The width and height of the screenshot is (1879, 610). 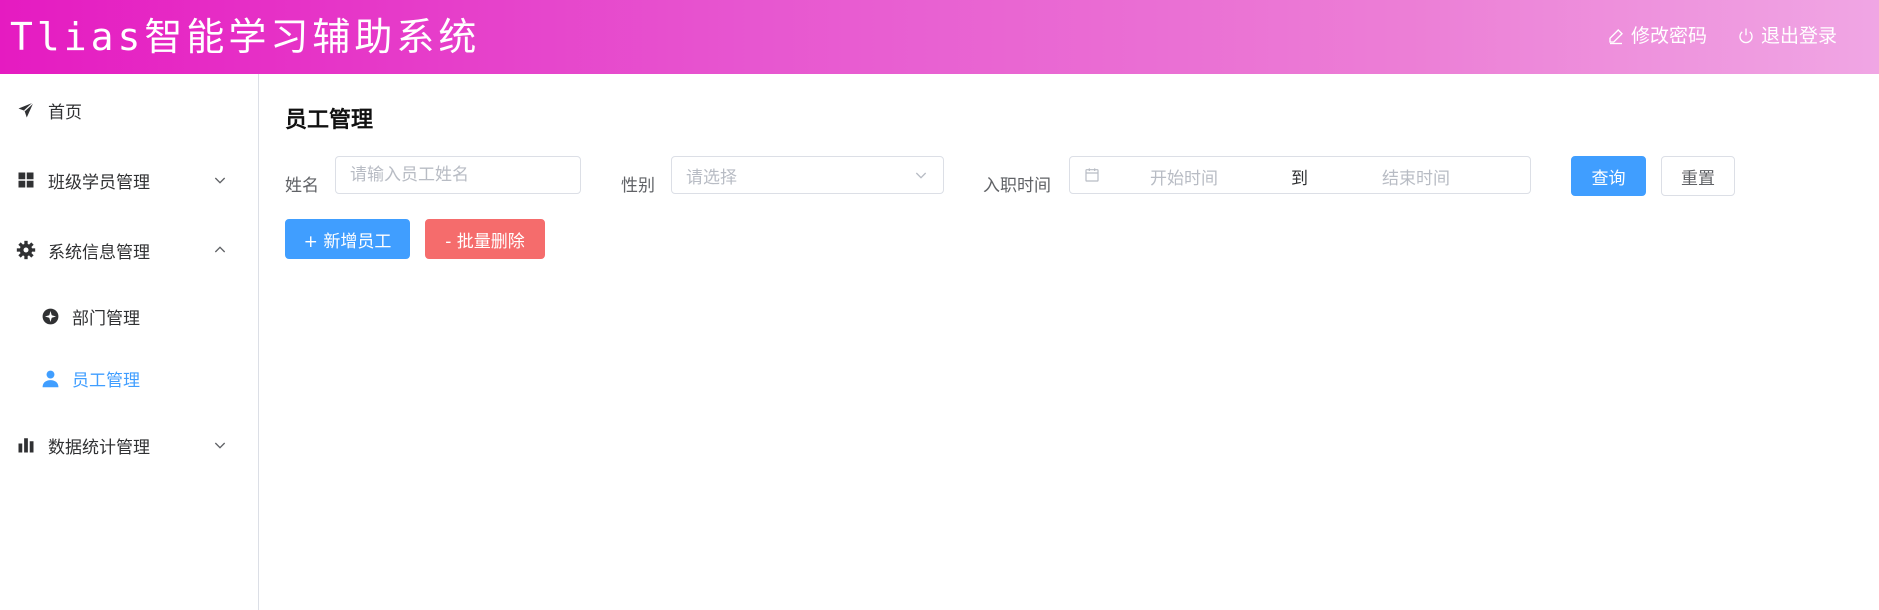 I want to click on query-button: 查询, so click(x=1608, y=176).